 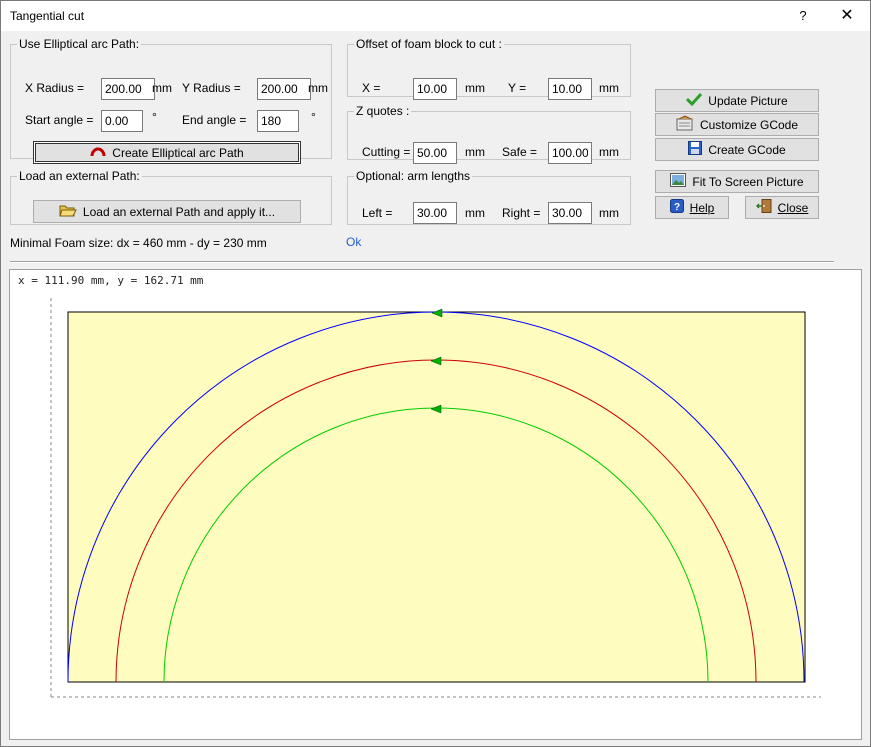 What do you see at coordinates (609, 152) in the screenshot?
I see `safe-unit: mm` at bounding box center [609, 152].